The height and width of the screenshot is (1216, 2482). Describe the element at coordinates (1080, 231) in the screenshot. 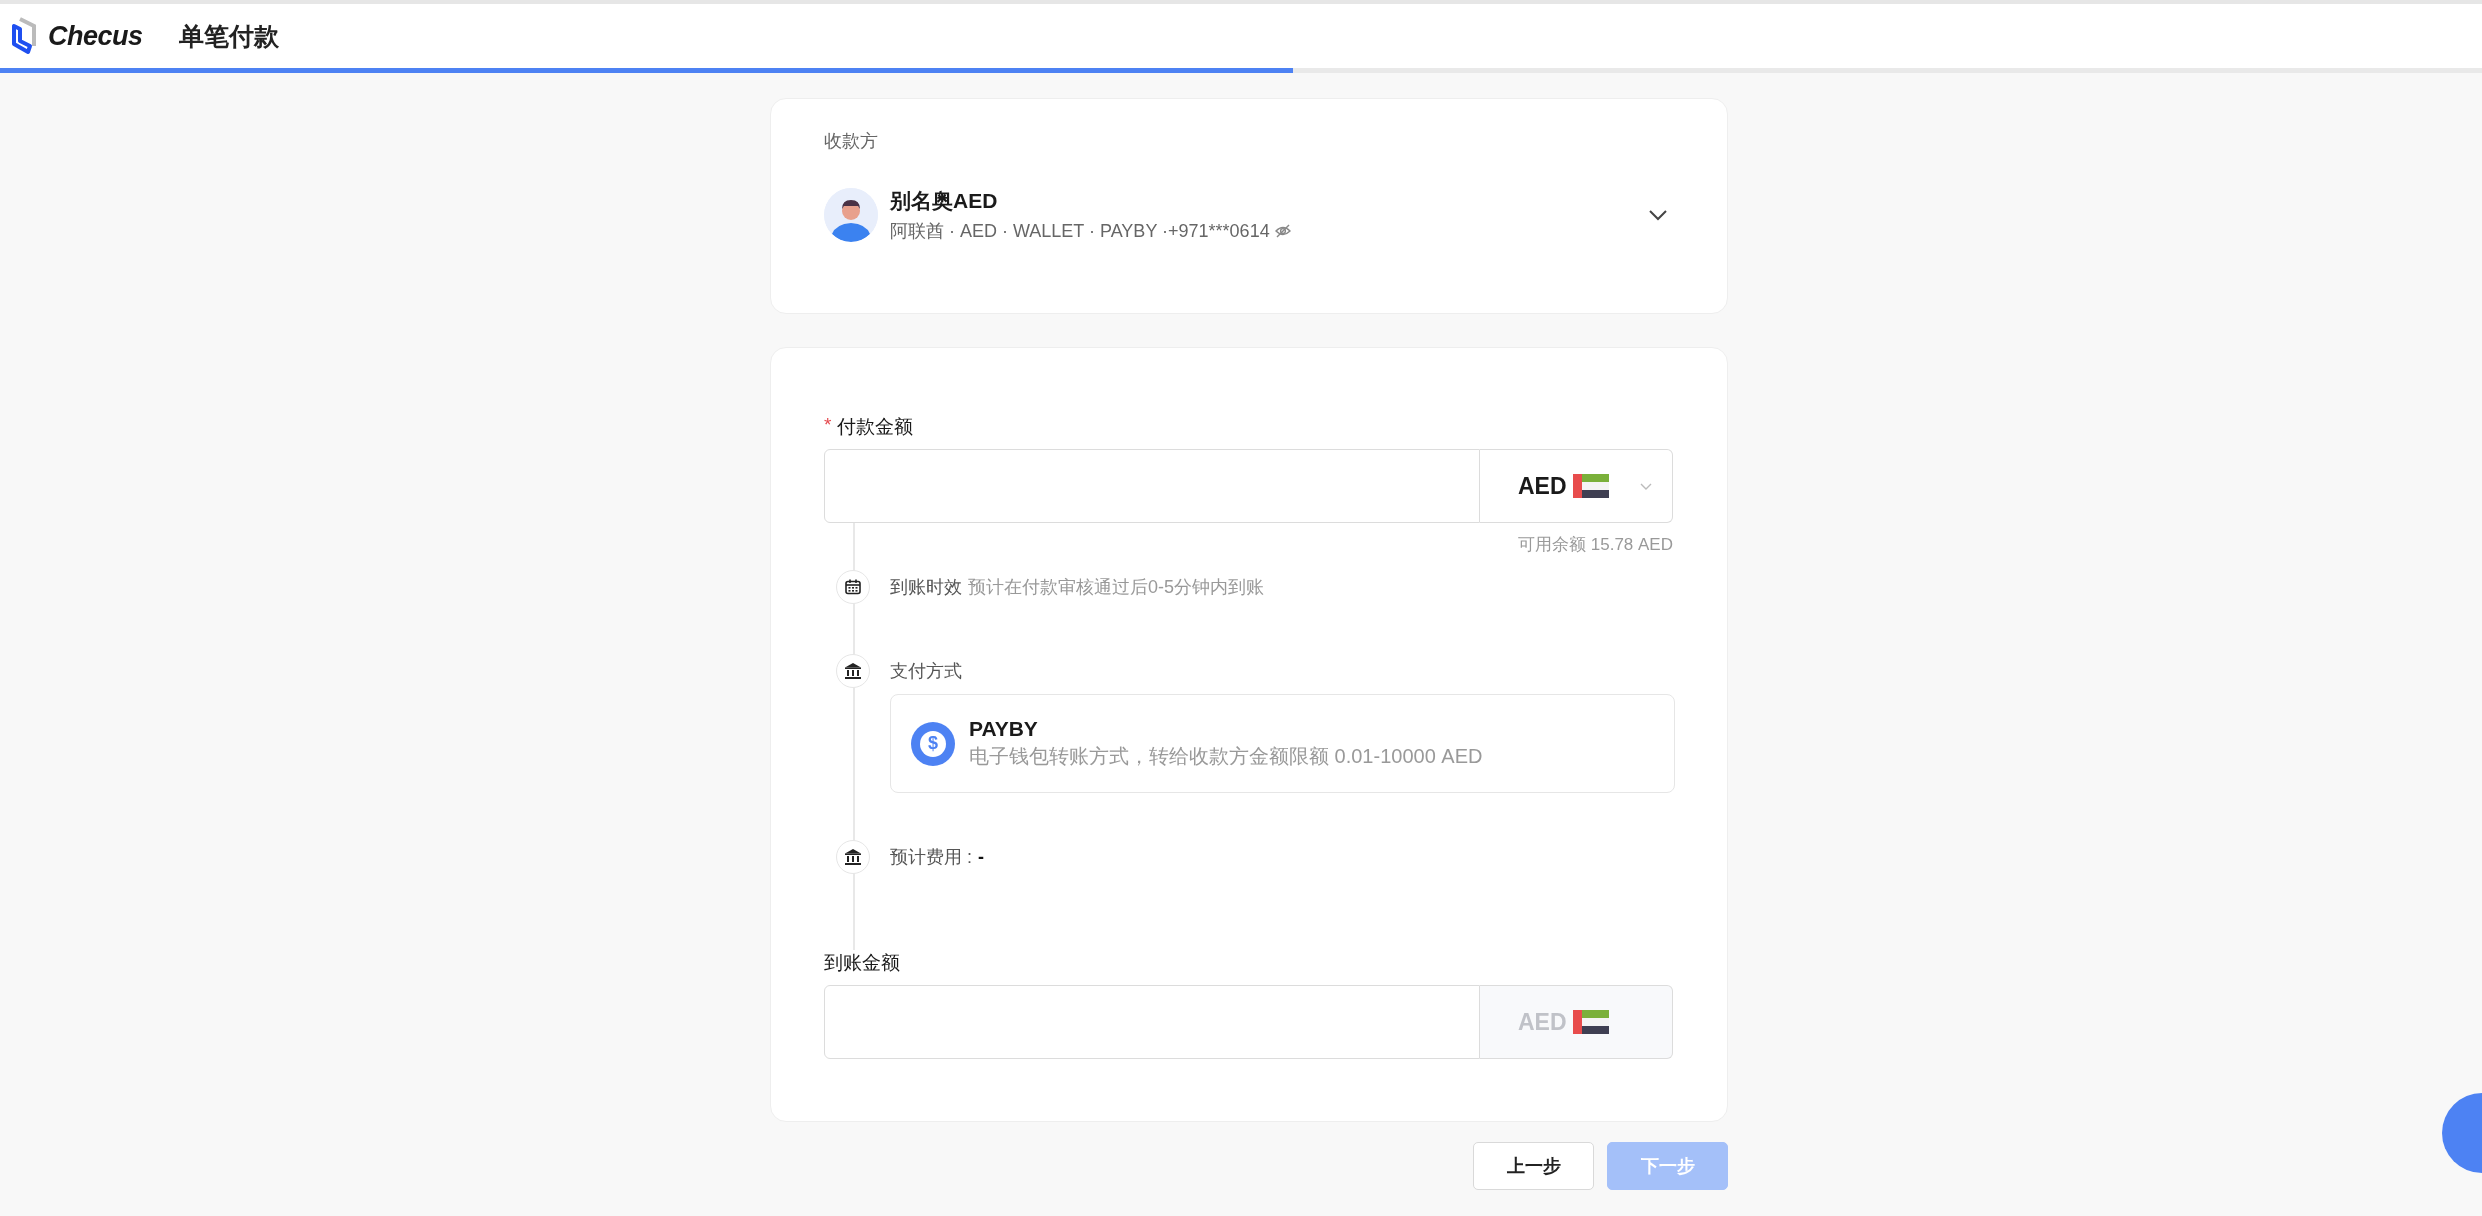

I see `payee-details: 阿联酋 · AED · WALLET · PAYBY ·+971***0614` at that location.